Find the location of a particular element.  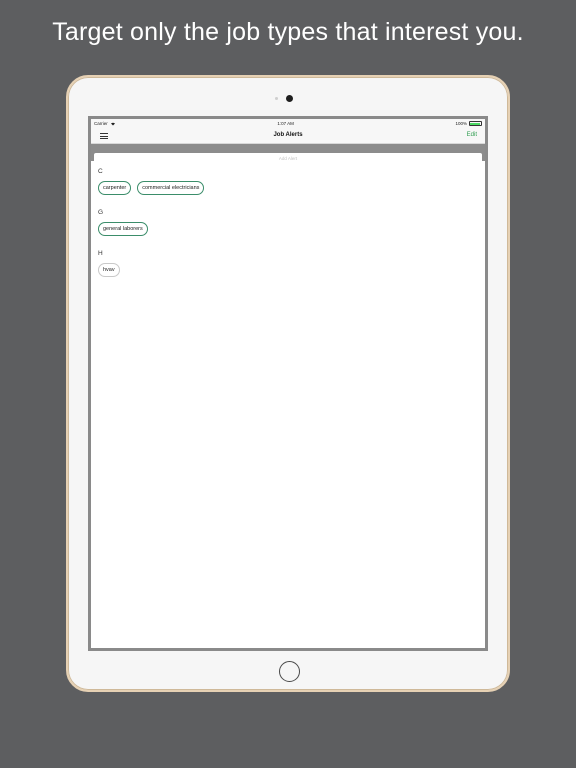

sensor-dot is located at coordinates (276, 98).